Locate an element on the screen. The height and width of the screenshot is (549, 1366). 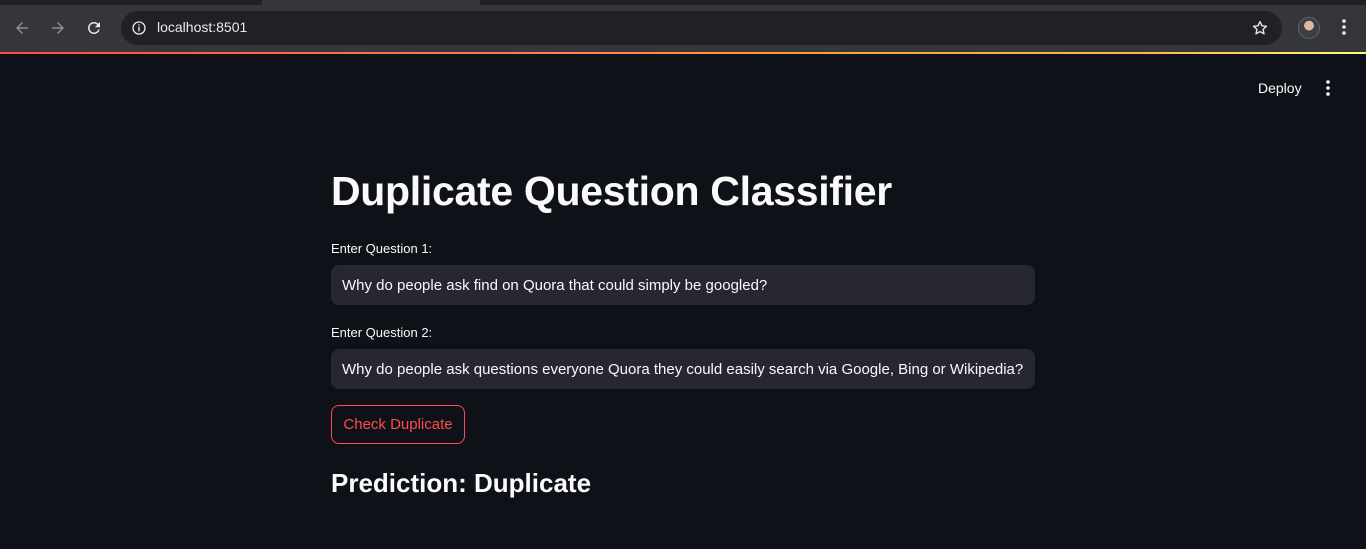
arrow-left-icon is located at coordinates (22, 28).